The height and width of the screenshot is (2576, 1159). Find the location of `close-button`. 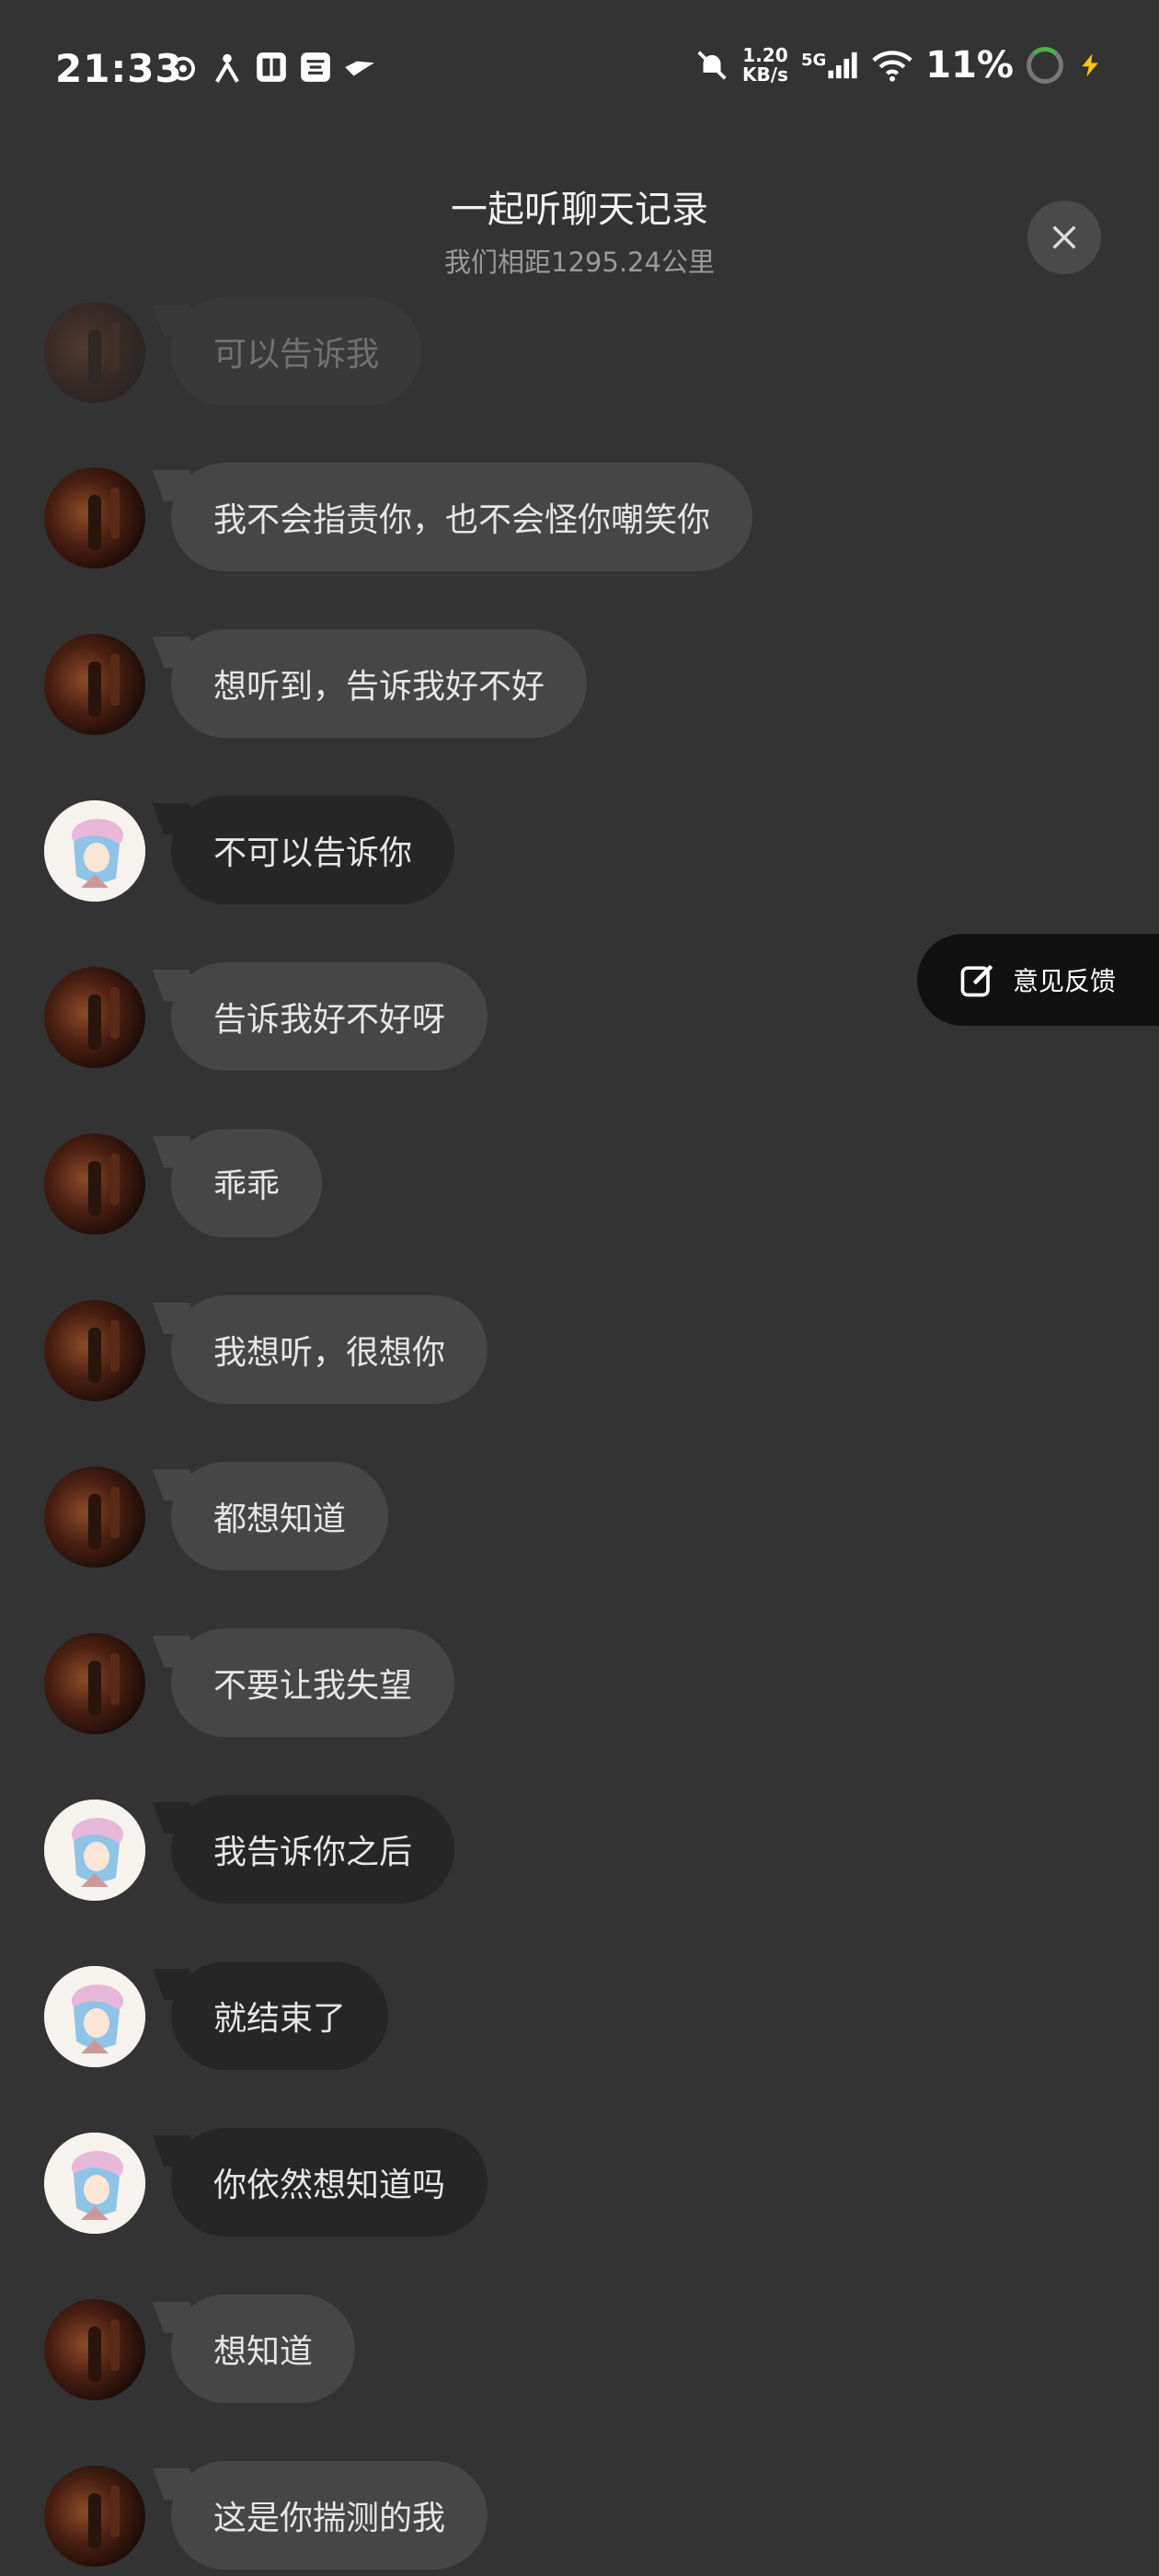

close-button is located at coordinates (1064, 237).